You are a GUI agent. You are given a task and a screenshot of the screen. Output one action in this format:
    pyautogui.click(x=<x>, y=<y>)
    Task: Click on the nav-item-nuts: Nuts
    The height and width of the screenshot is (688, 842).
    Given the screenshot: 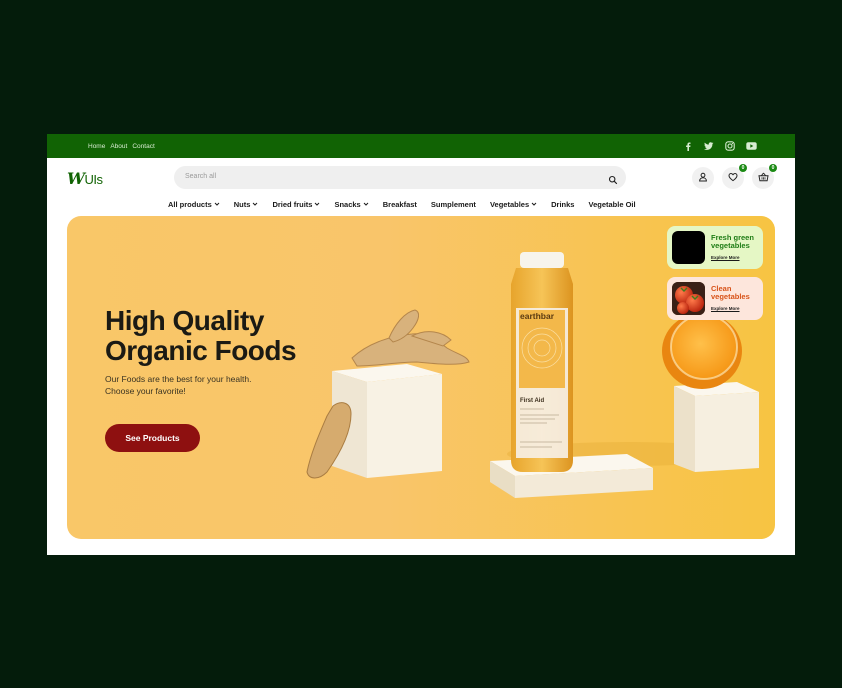 What is the action you would take?
    pyautogui.click(x=246, y=204)
    